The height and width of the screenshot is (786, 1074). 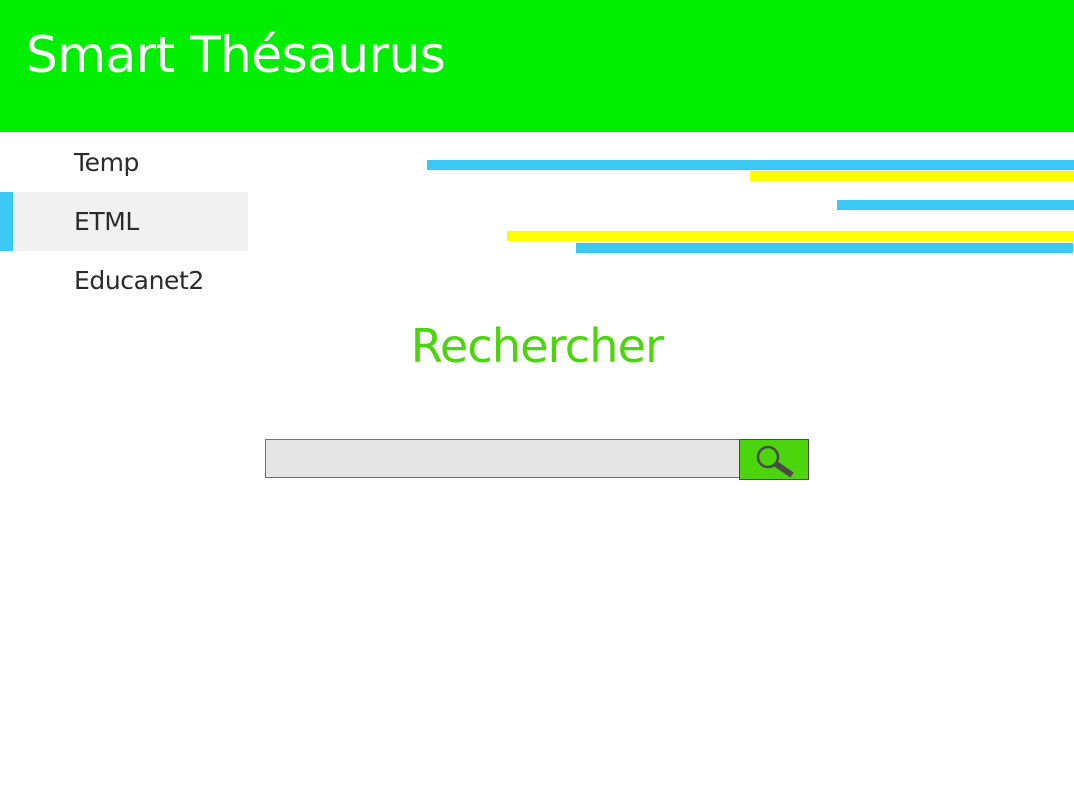 I want to click on sidebar-item-label: ETML, so click(x=106, y=221).